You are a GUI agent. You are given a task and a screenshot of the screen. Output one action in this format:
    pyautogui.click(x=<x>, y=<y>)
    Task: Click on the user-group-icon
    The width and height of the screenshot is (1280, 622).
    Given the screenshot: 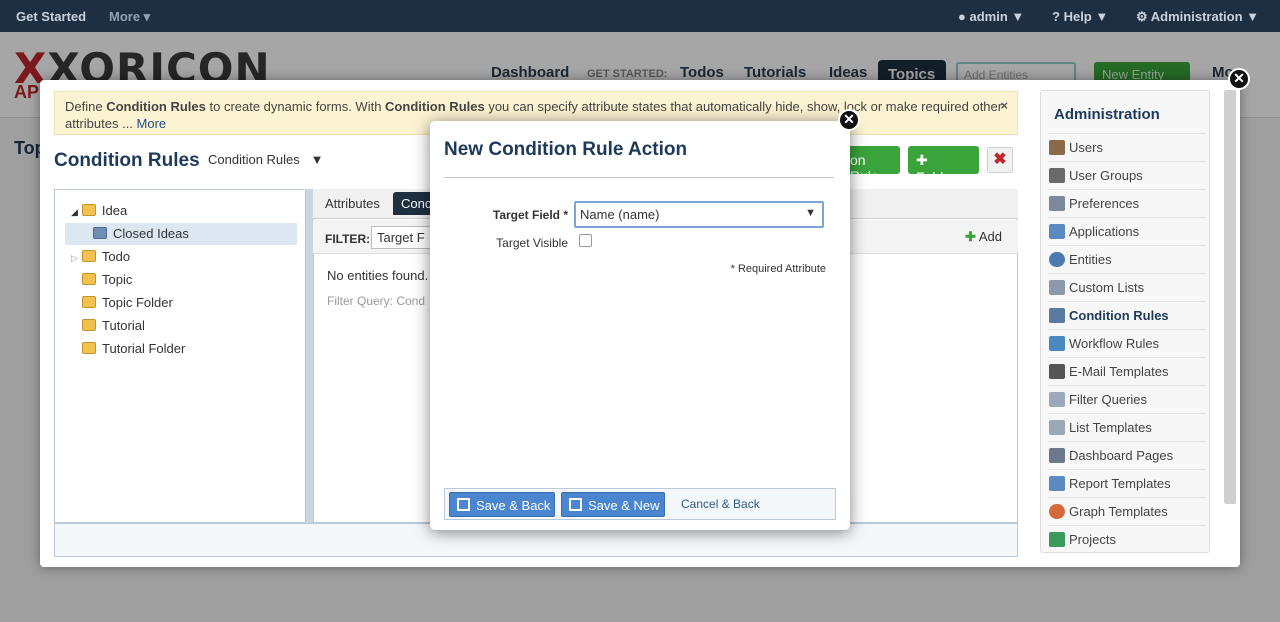 What is the action you would take?
    pyautogui.click(x=1057, y=175)
    